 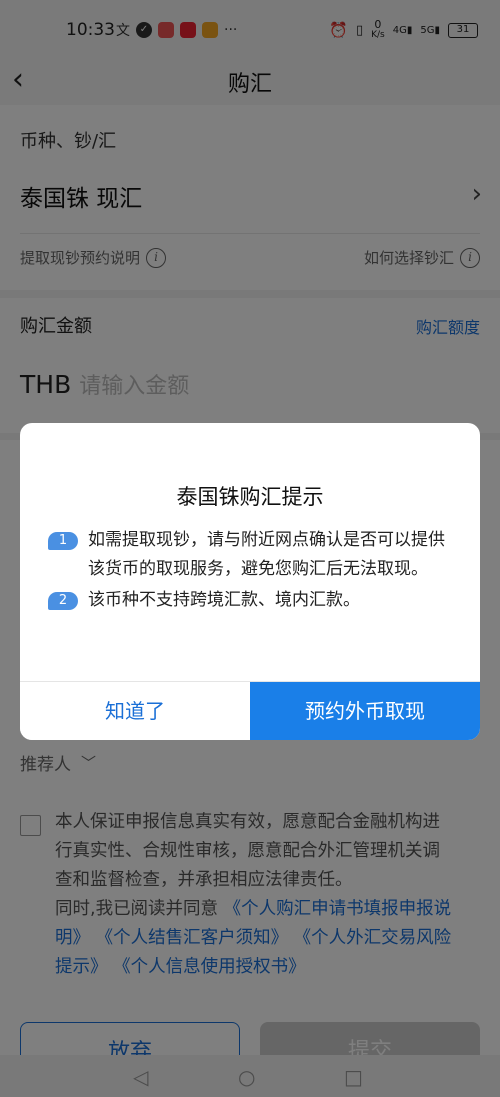 What do you see at coordinates (63, 601) in the screenshot?
I see `number-badge-icon: 2` at bounding box center [63, 601].